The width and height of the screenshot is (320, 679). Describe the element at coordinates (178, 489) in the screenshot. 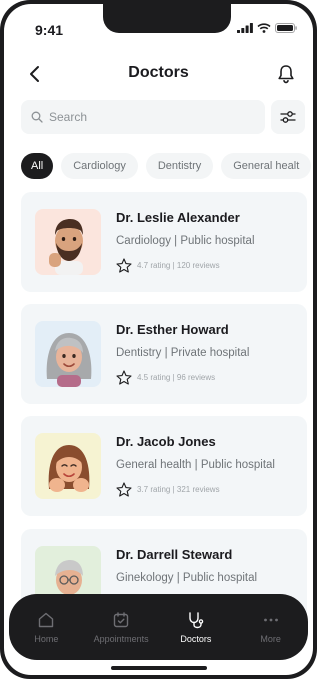

I see `rating-text: 3.7 rating | 321 reviews` at that location.